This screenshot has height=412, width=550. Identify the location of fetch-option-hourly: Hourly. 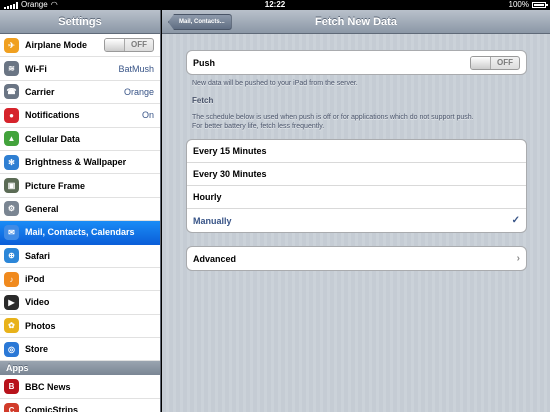
(356, 197).